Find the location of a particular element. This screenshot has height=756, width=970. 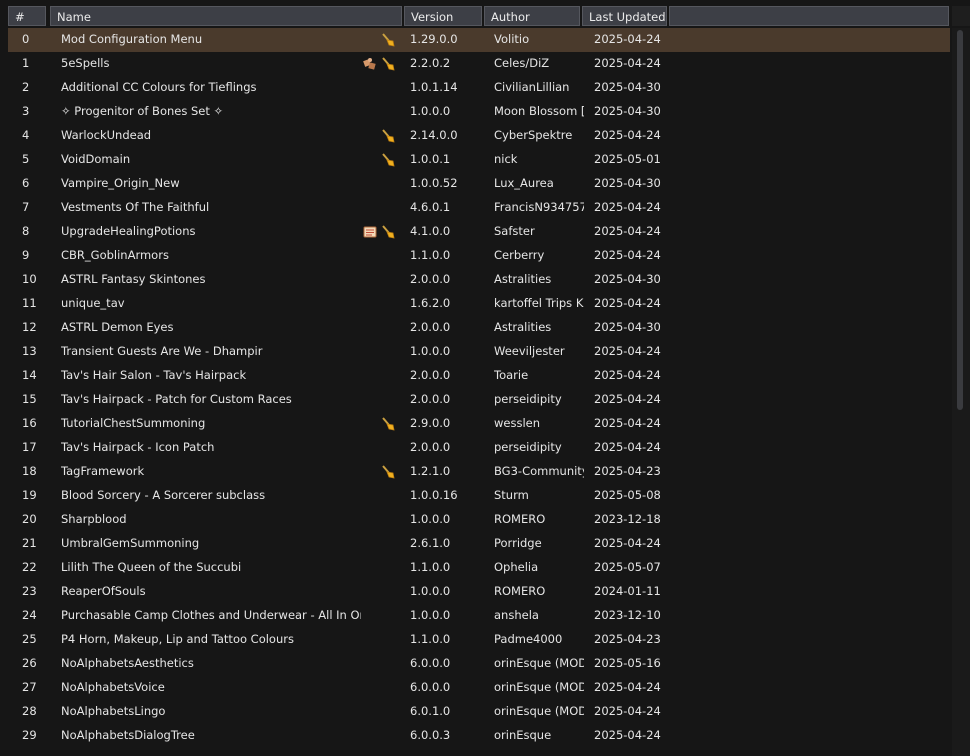

row-version: 6.0.0.3 is located at coordinates (430, 735).